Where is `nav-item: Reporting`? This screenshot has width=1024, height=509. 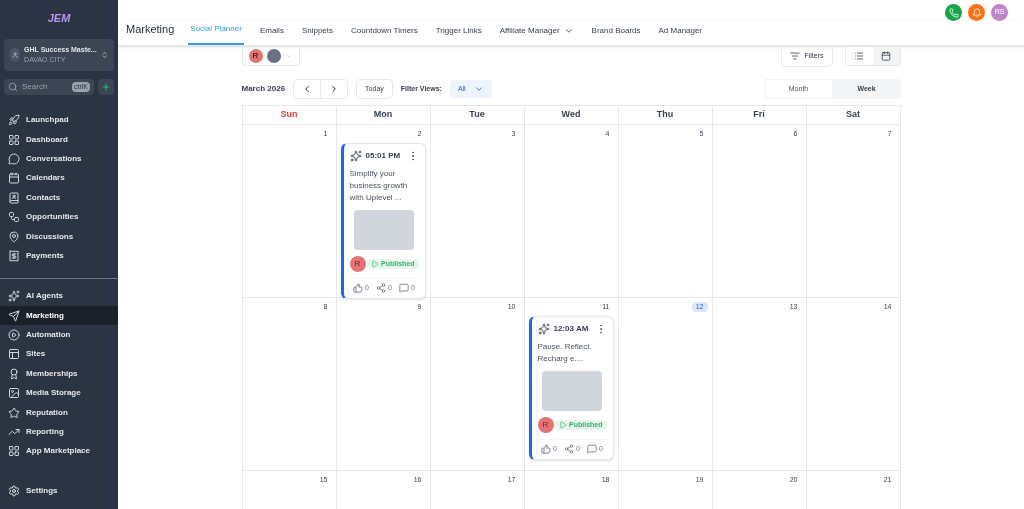 nav-item: Reporting is located at coordinates (59, 432).